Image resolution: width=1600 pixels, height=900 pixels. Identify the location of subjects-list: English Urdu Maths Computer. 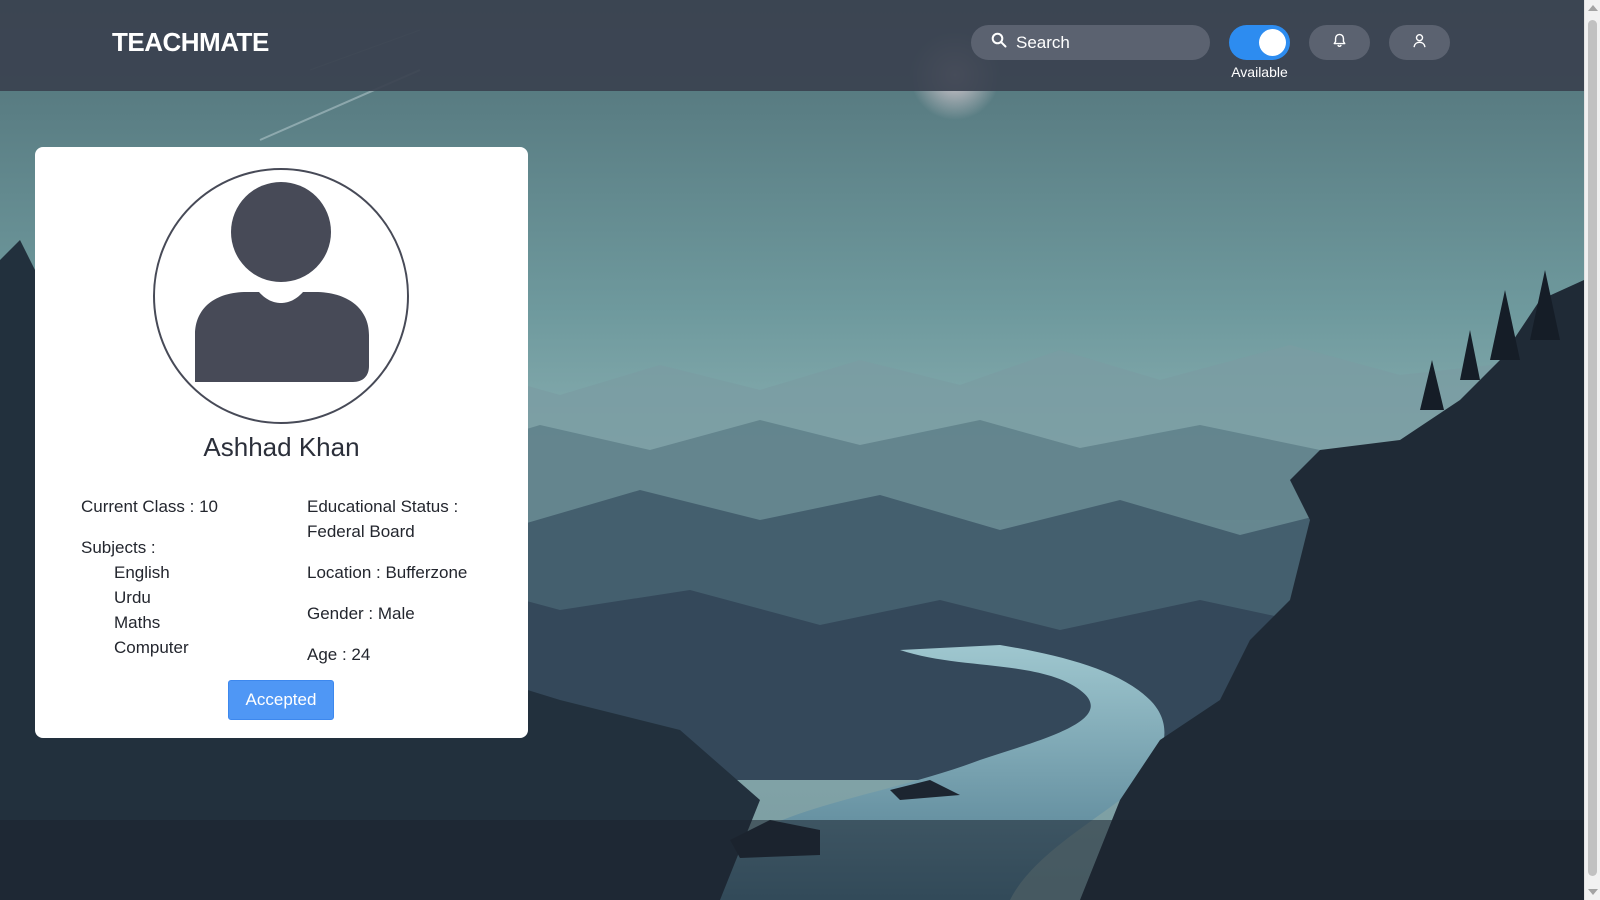
(191, 610).